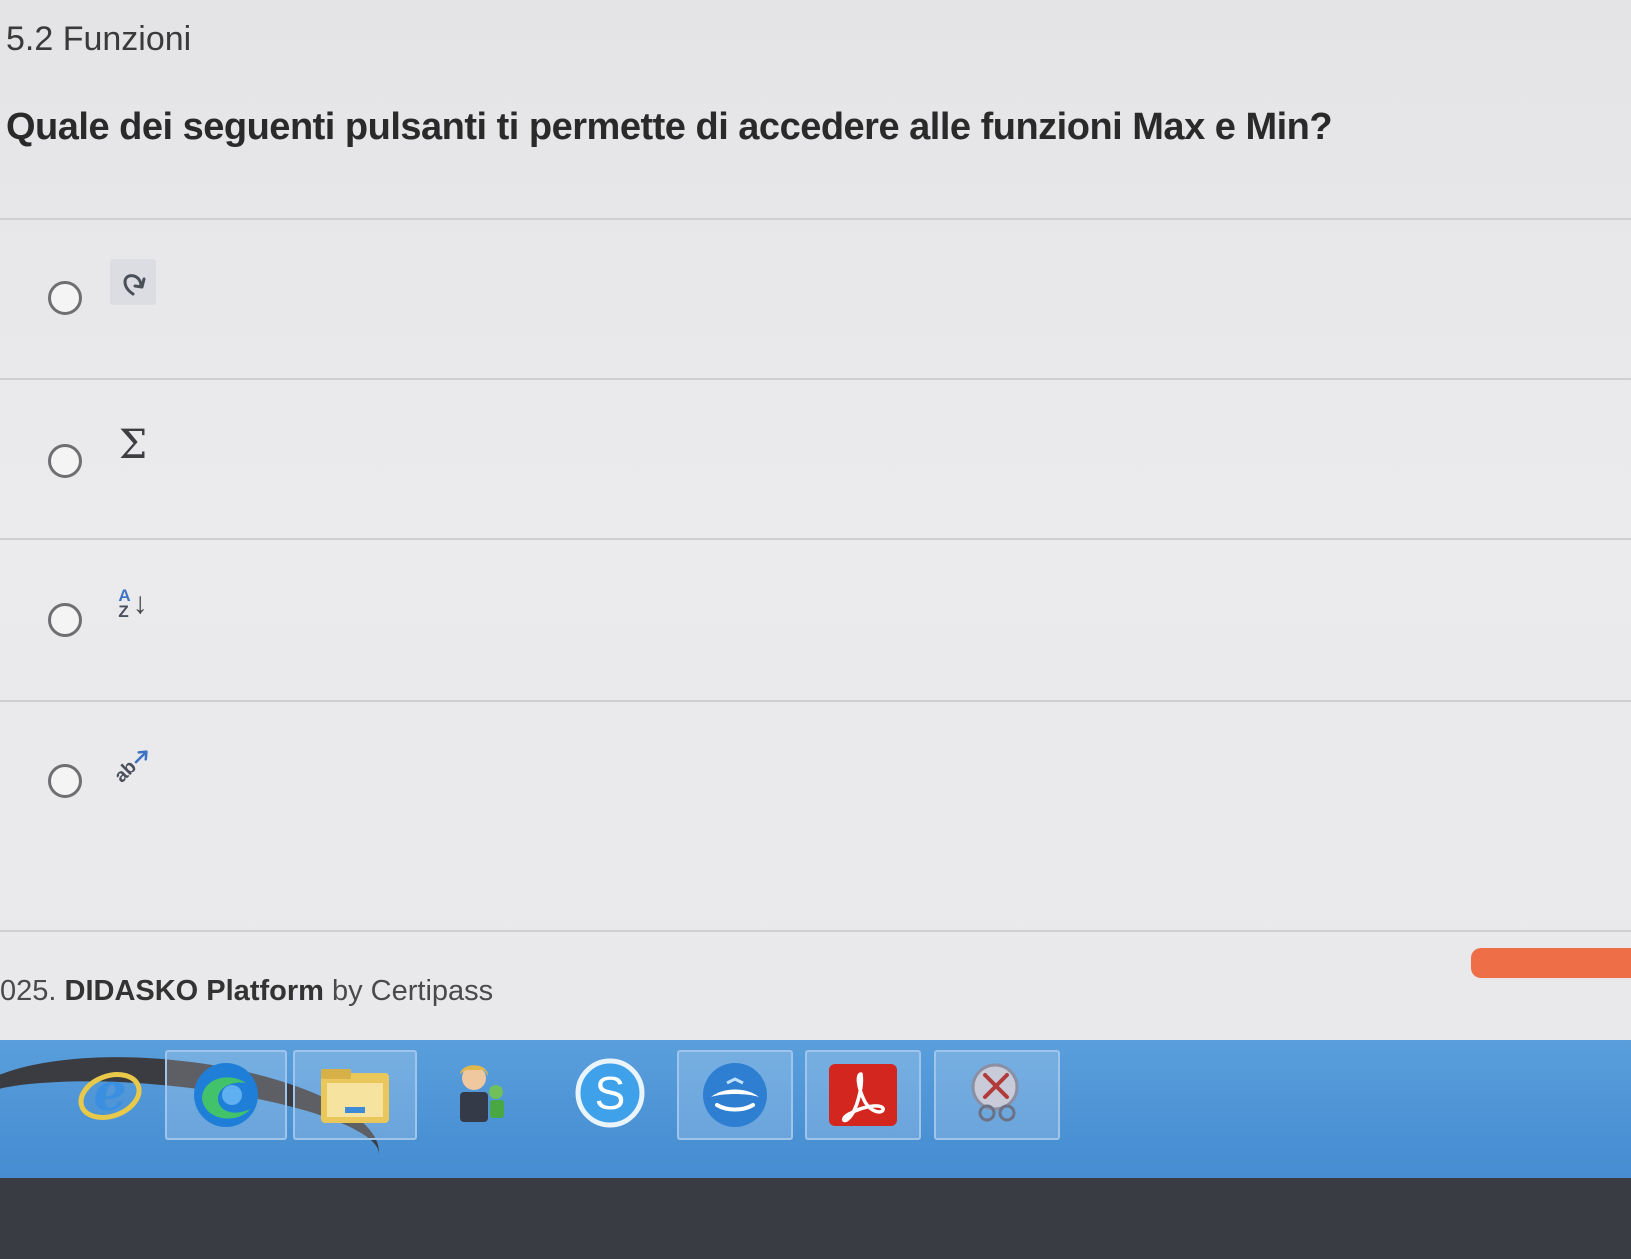 This screenshot has height=1259, width=1631. What do you see at coordinates (102, 777) in the screenshot?
I see `option-4: ab` at bounding box center [102, 777].